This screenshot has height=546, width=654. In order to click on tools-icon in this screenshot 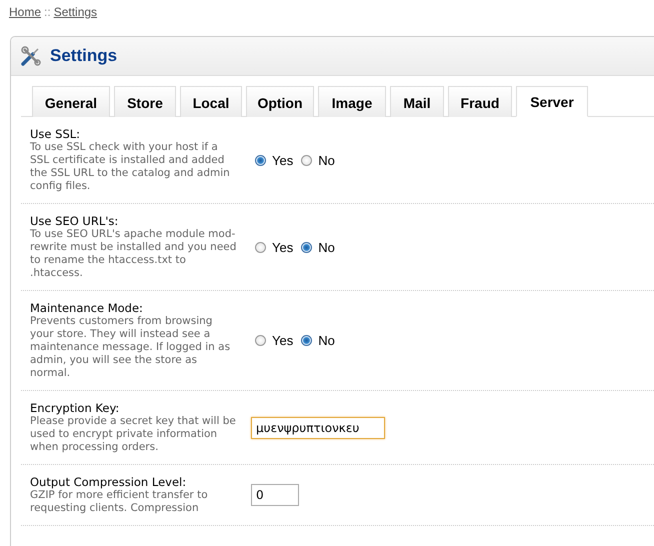, I will do `click(31, 56)`.